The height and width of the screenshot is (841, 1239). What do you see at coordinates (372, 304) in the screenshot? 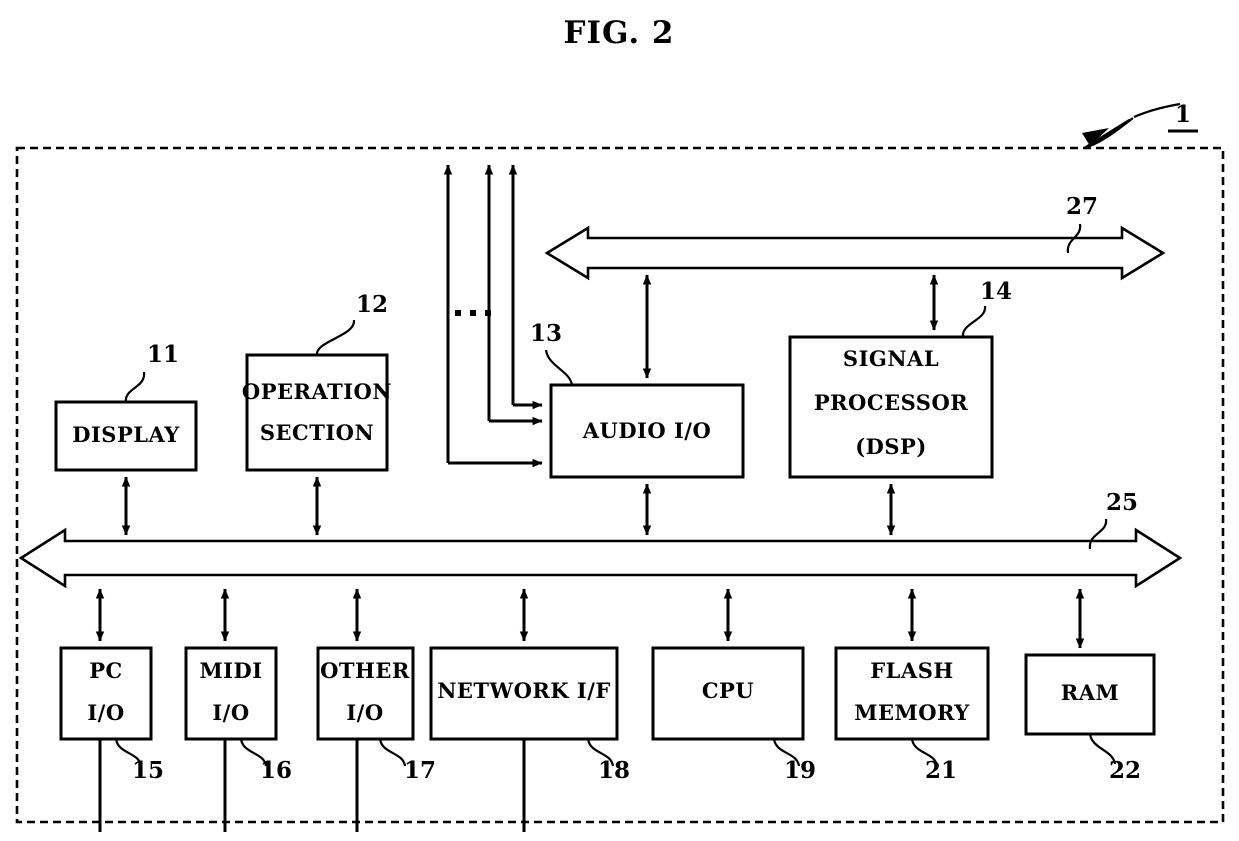
I see `ref-numeral-12: 12` at bounding box center [372, 304].